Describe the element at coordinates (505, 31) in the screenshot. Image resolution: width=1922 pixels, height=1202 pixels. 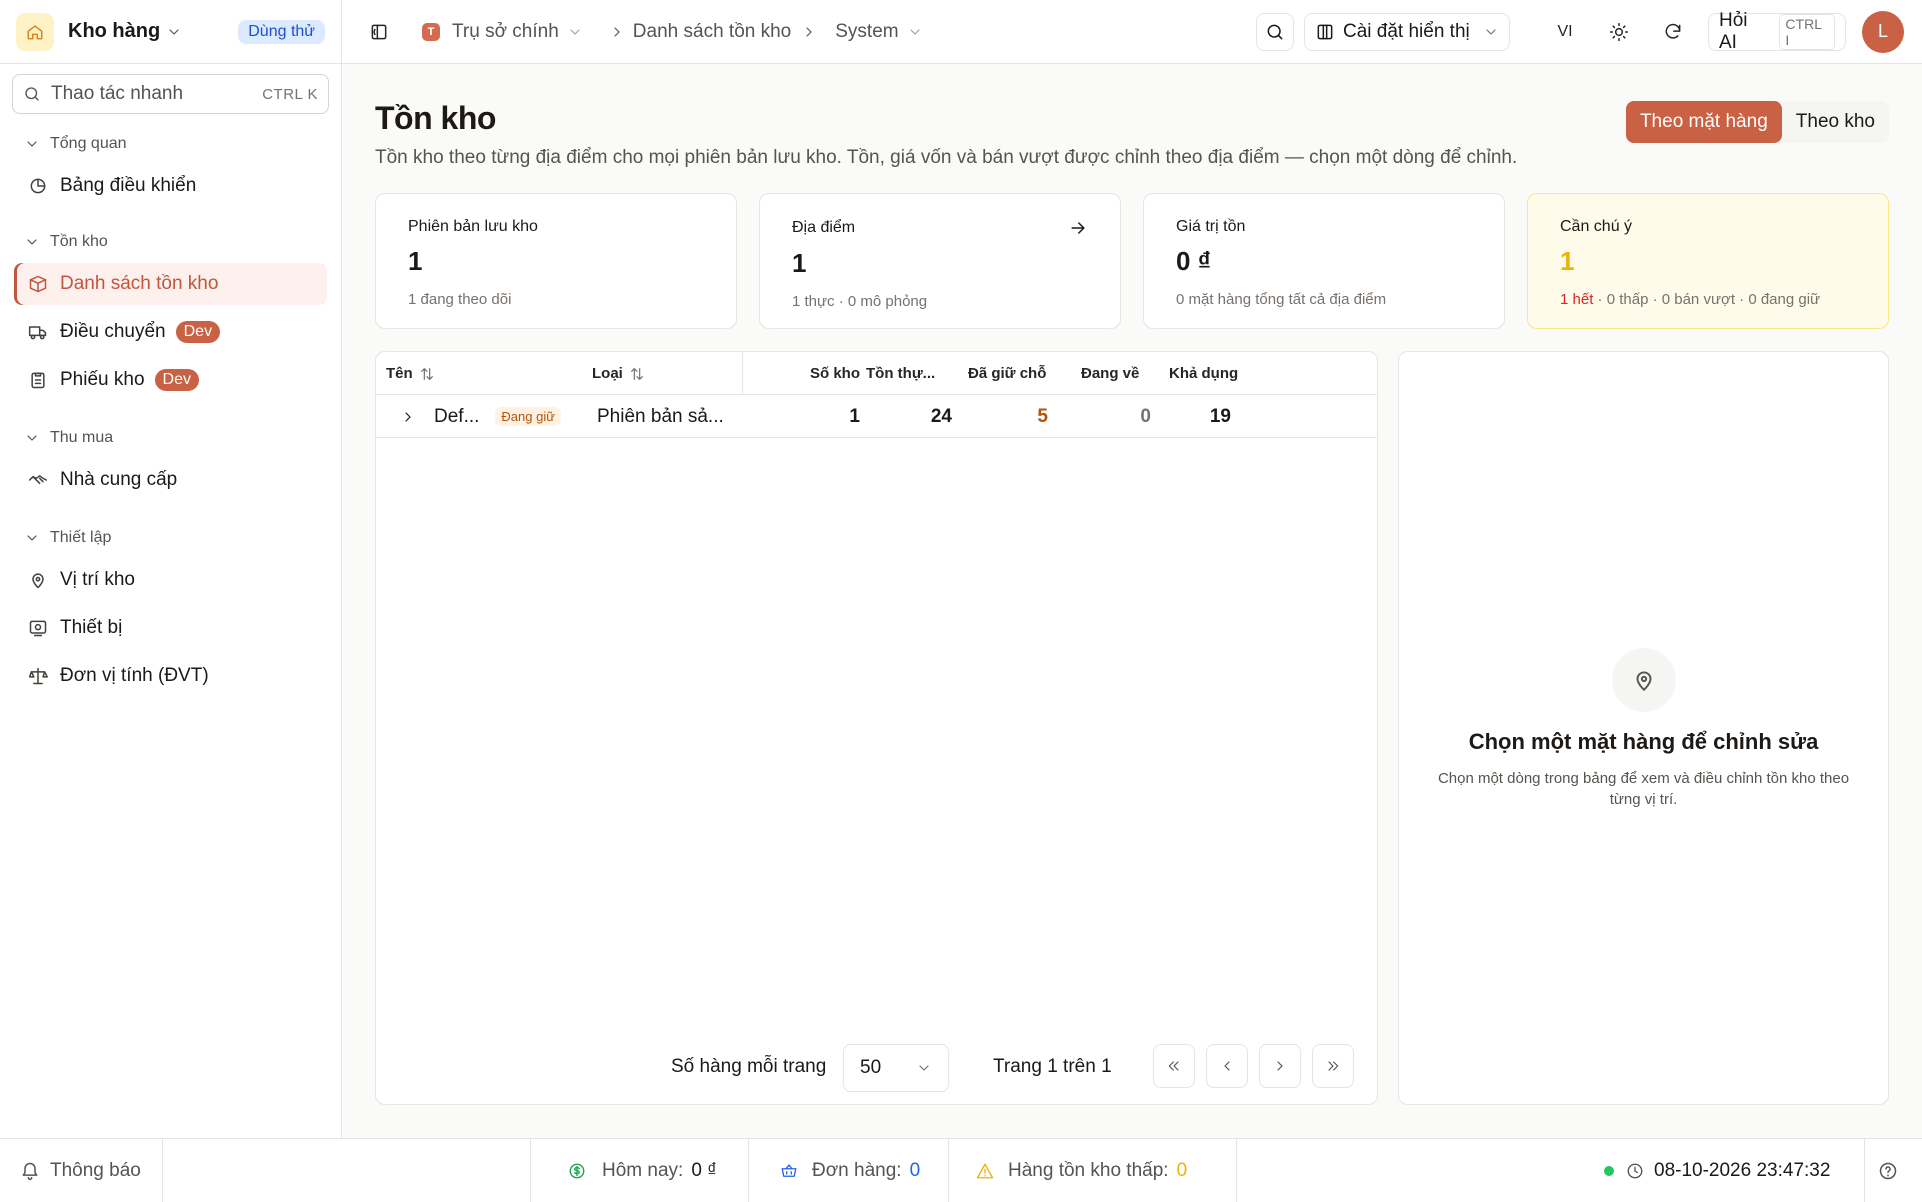
I see `org-name: Trụ sở chính` at that location.